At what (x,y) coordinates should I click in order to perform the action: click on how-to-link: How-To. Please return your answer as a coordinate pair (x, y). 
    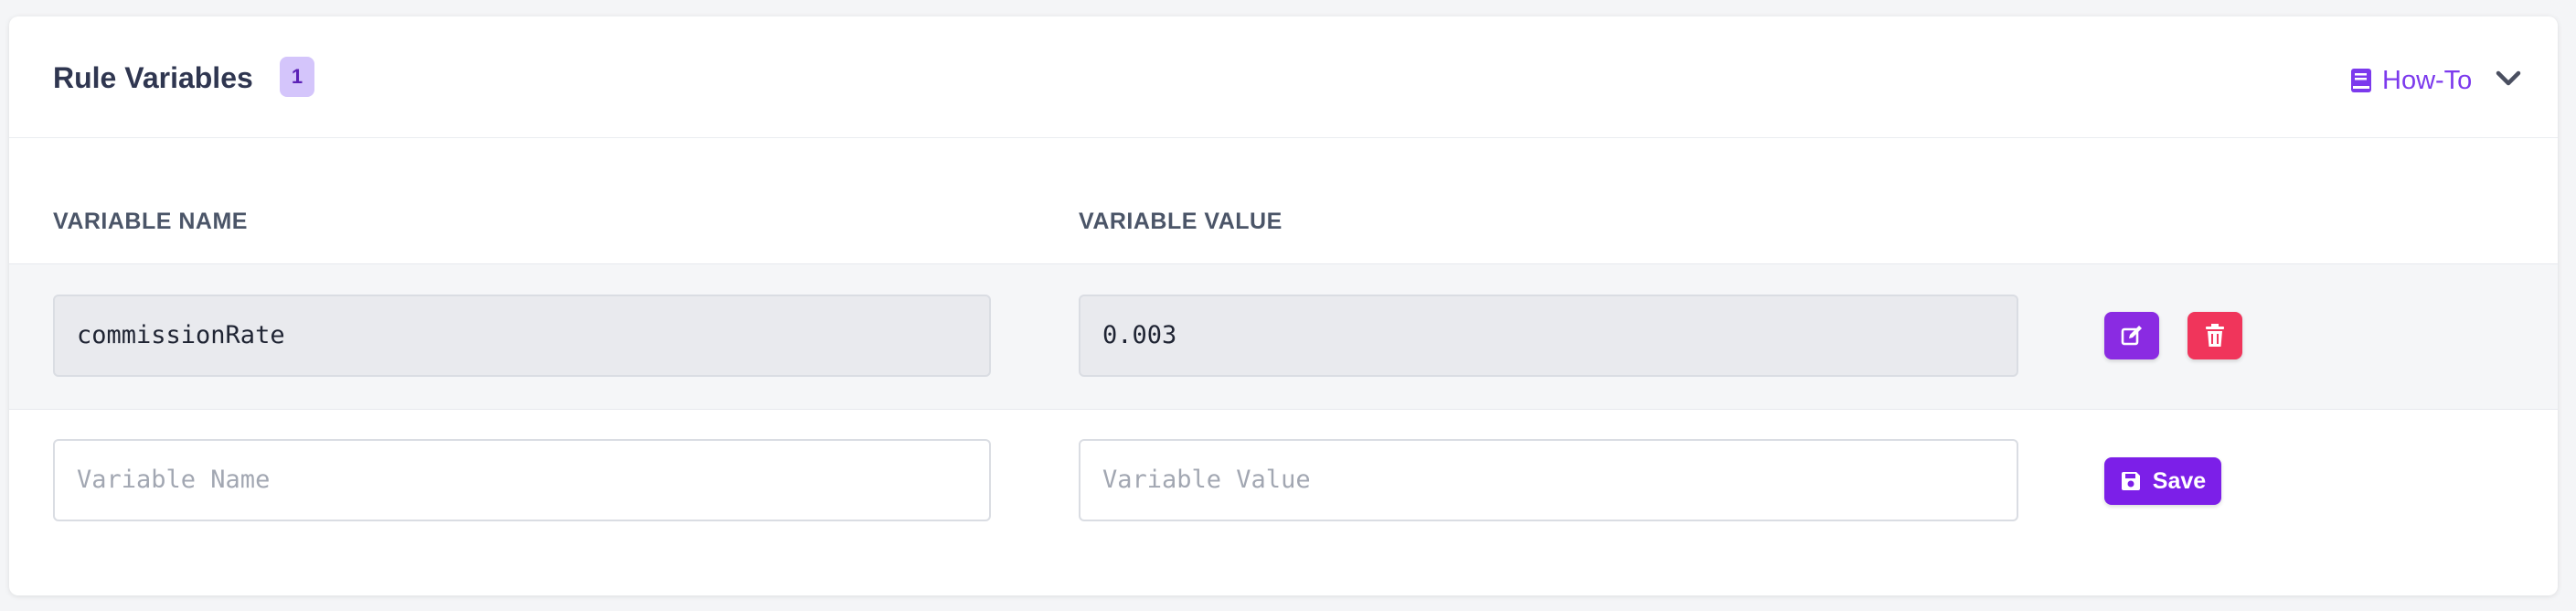
    Looking at the image, I should click on (2410, 80).